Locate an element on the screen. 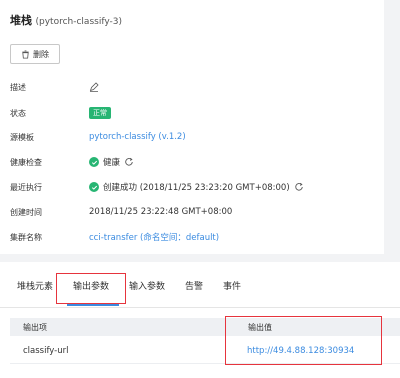 This screenshot has height=378, width=400. page-title: 堆栈 (pytorch-classify-3) is located at coordinates (66, 20).